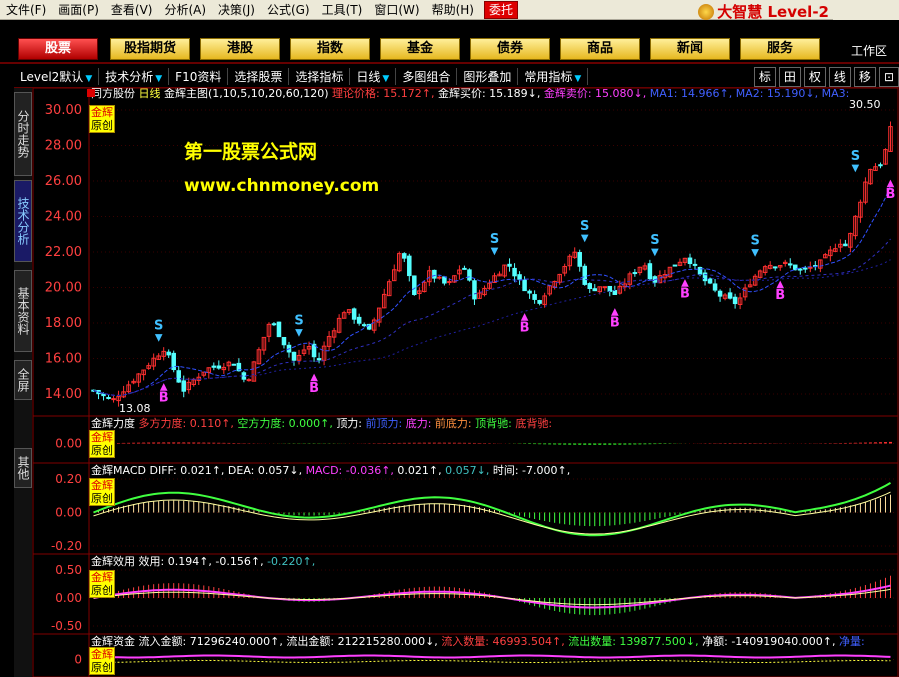  Describe the element at coordinates (427, 76) in the screenshot. I see `toolbar-item: 多图组合` at that location.